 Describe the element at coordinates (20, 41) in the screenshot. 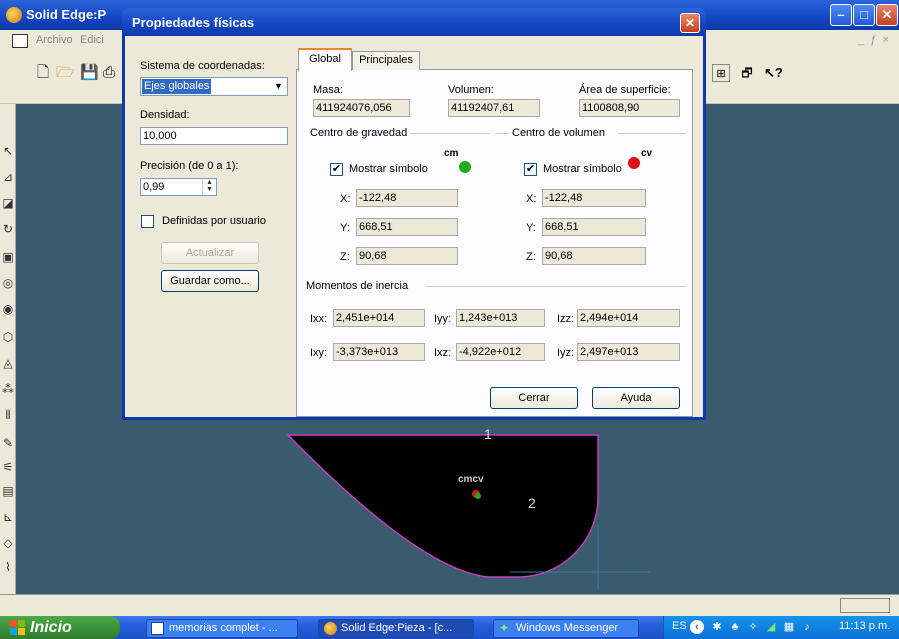

I see `document-menu-icon` at that location.